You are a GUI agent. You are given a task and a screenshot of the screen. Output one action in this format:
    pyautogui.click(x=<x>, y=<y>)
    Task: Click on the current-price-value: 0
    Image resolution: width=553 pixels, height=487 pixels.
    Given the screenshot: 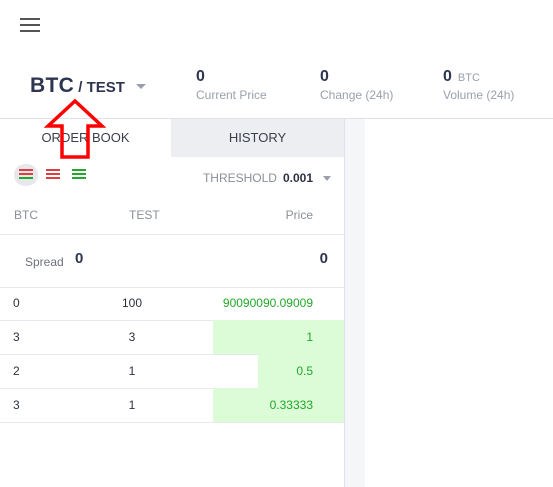 What is the action you would take?
    pyautogui.click(x=200, y=76)
    